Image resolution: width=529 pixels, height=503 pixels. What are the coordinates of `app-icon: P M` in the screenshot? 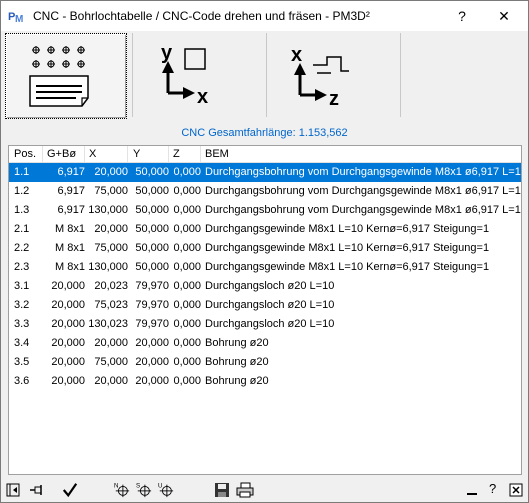 It's located at (17, 16).